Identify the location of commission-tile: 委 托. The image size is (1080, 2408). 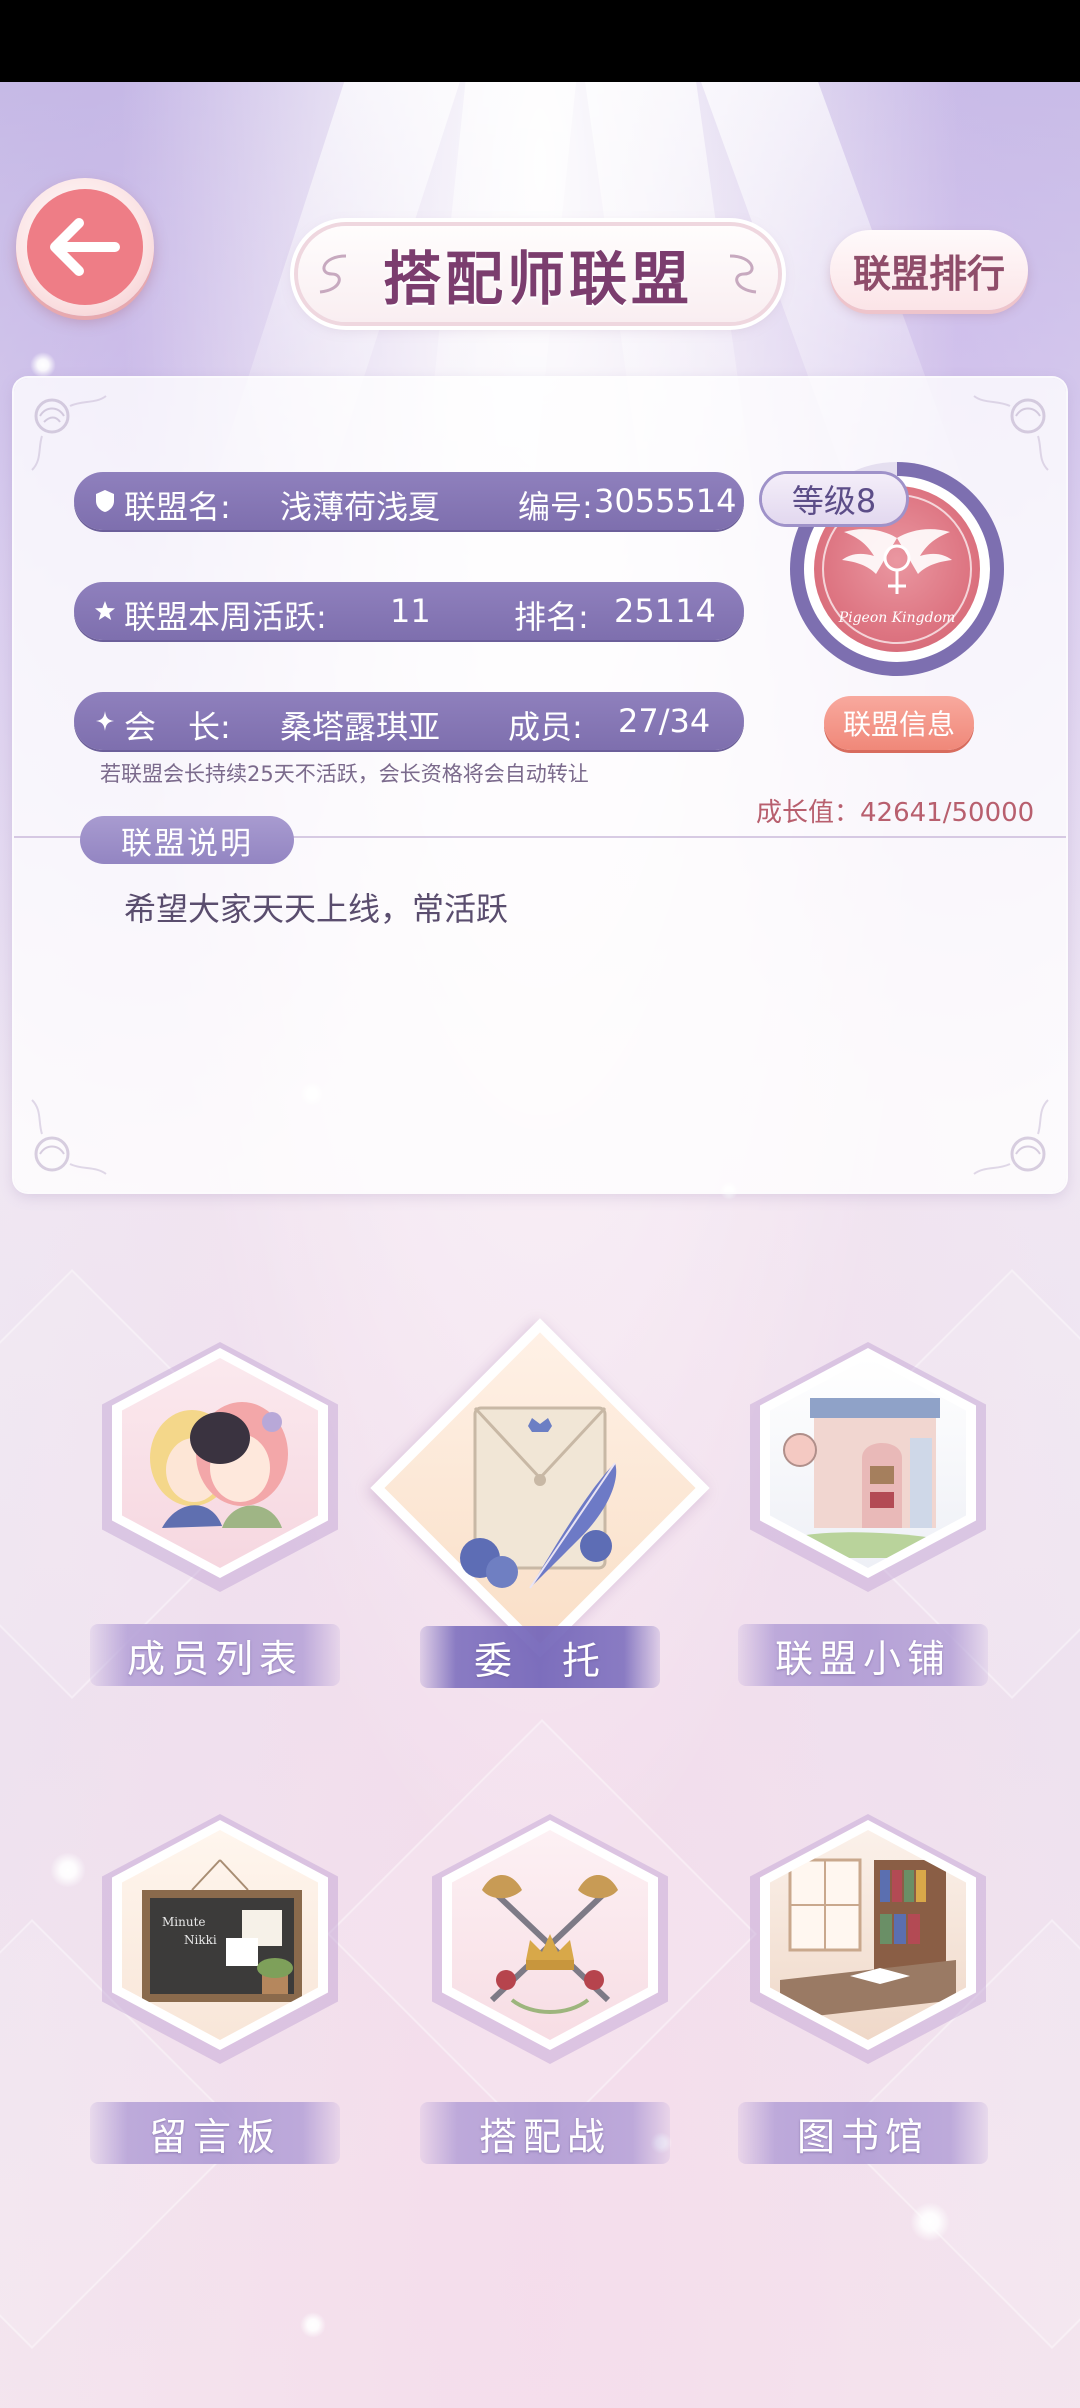
(540, 1503).